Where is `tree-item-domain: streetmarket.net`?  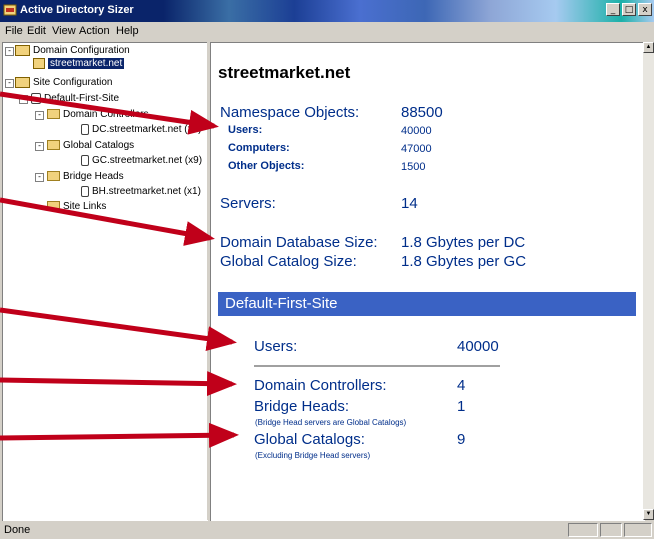 tree-item-domain: streetmarket.net is located at coordinates (79, 64).